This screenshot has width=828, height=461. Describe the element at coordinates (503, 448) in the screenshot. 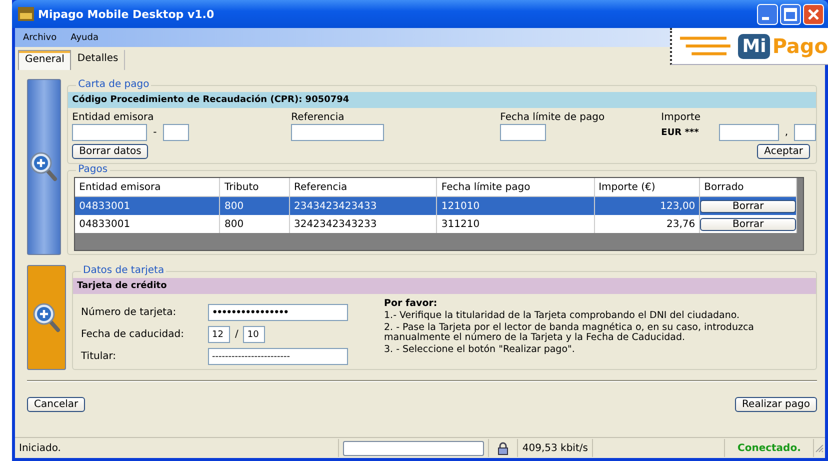

I see `lock-icon` at that location.